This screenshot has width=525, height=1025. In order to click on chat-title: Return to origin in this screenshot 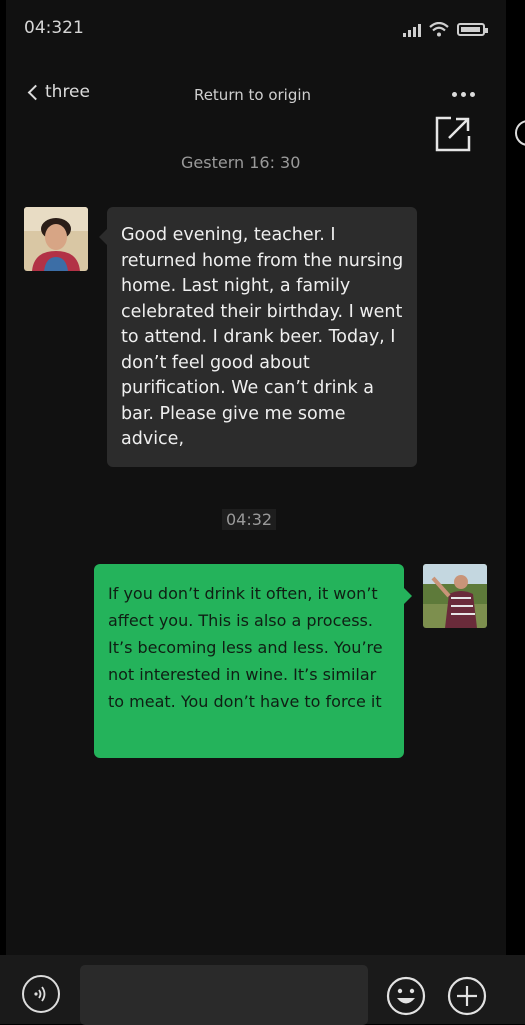, I will do `click(252, 95)`.